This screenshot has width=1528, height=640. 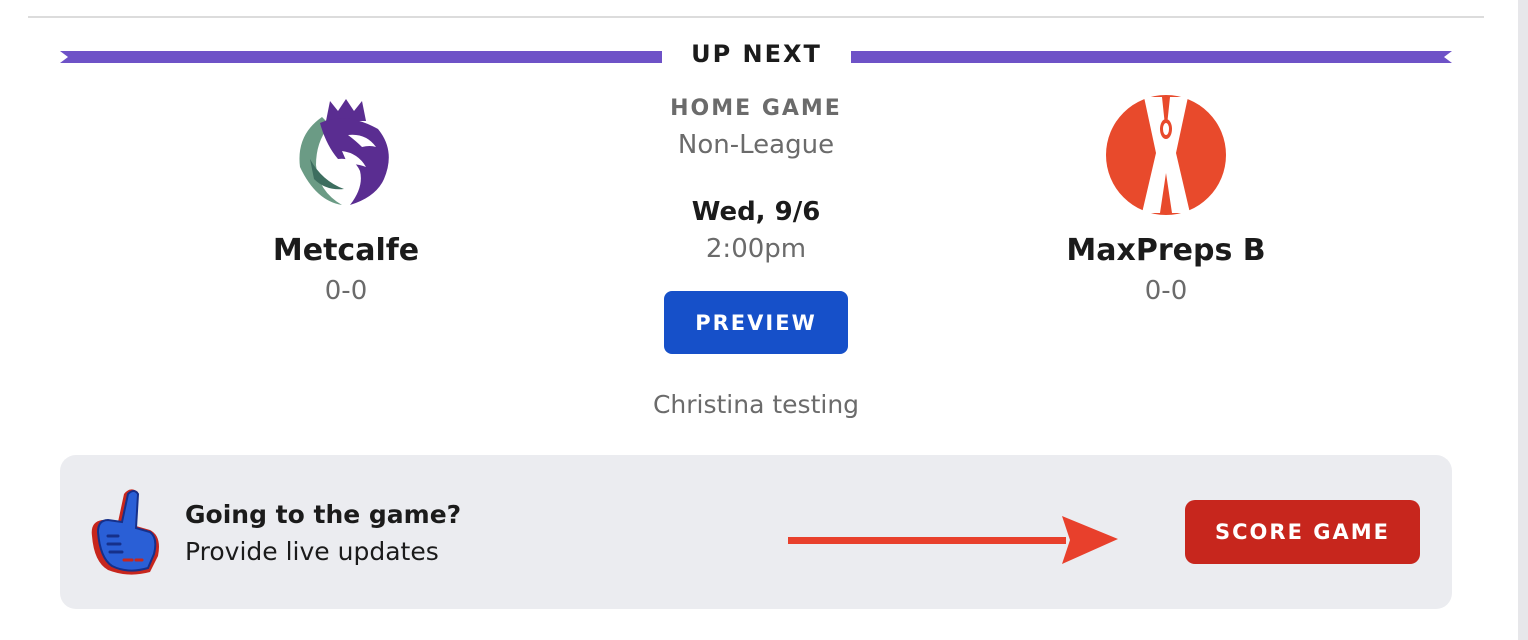 What do you see at coordinates (346, 250) in the screenshot?
I see `home-team-name: Metcalfe` at bounding box center [346, 250].